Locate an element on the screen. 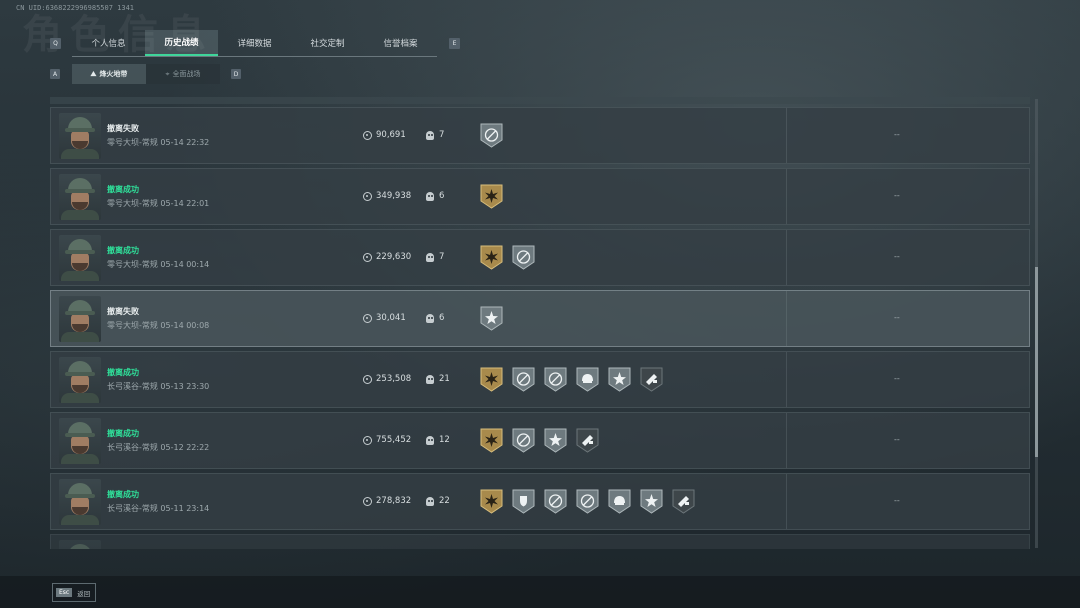  scrollbar is located at coordinates (1036, 323).